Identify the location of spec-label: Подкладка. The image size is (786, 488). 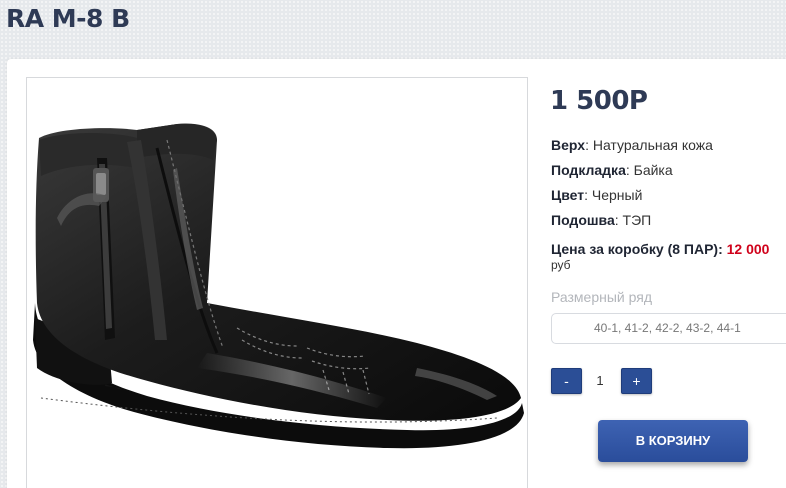
(588, 170).